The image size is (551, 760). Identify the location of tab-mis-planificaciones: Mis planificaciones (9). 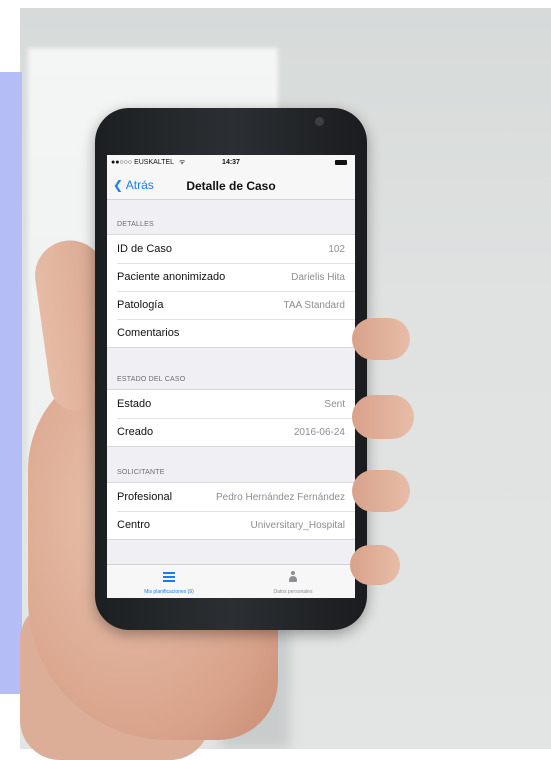
(169, 582).